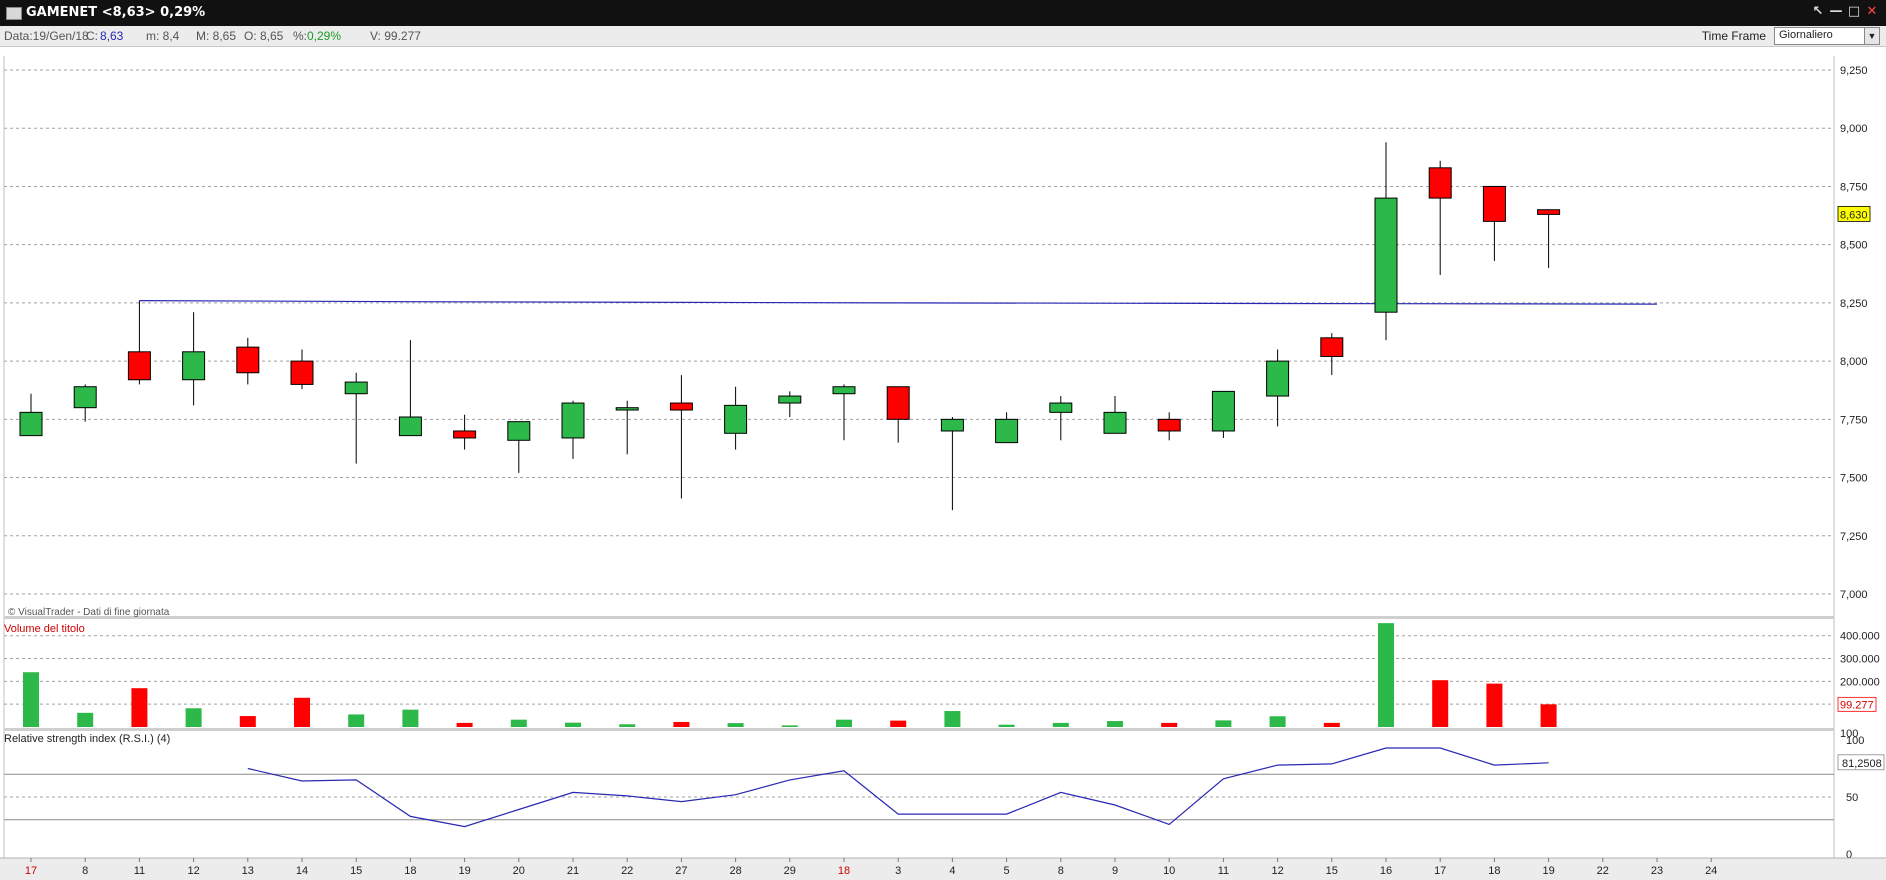 Image resolution: width=1886 pixels, height=880 pixels. Describe the element at coordinates (519, 871) in the screenshot. I see `x-tick-label: 20` at that location.